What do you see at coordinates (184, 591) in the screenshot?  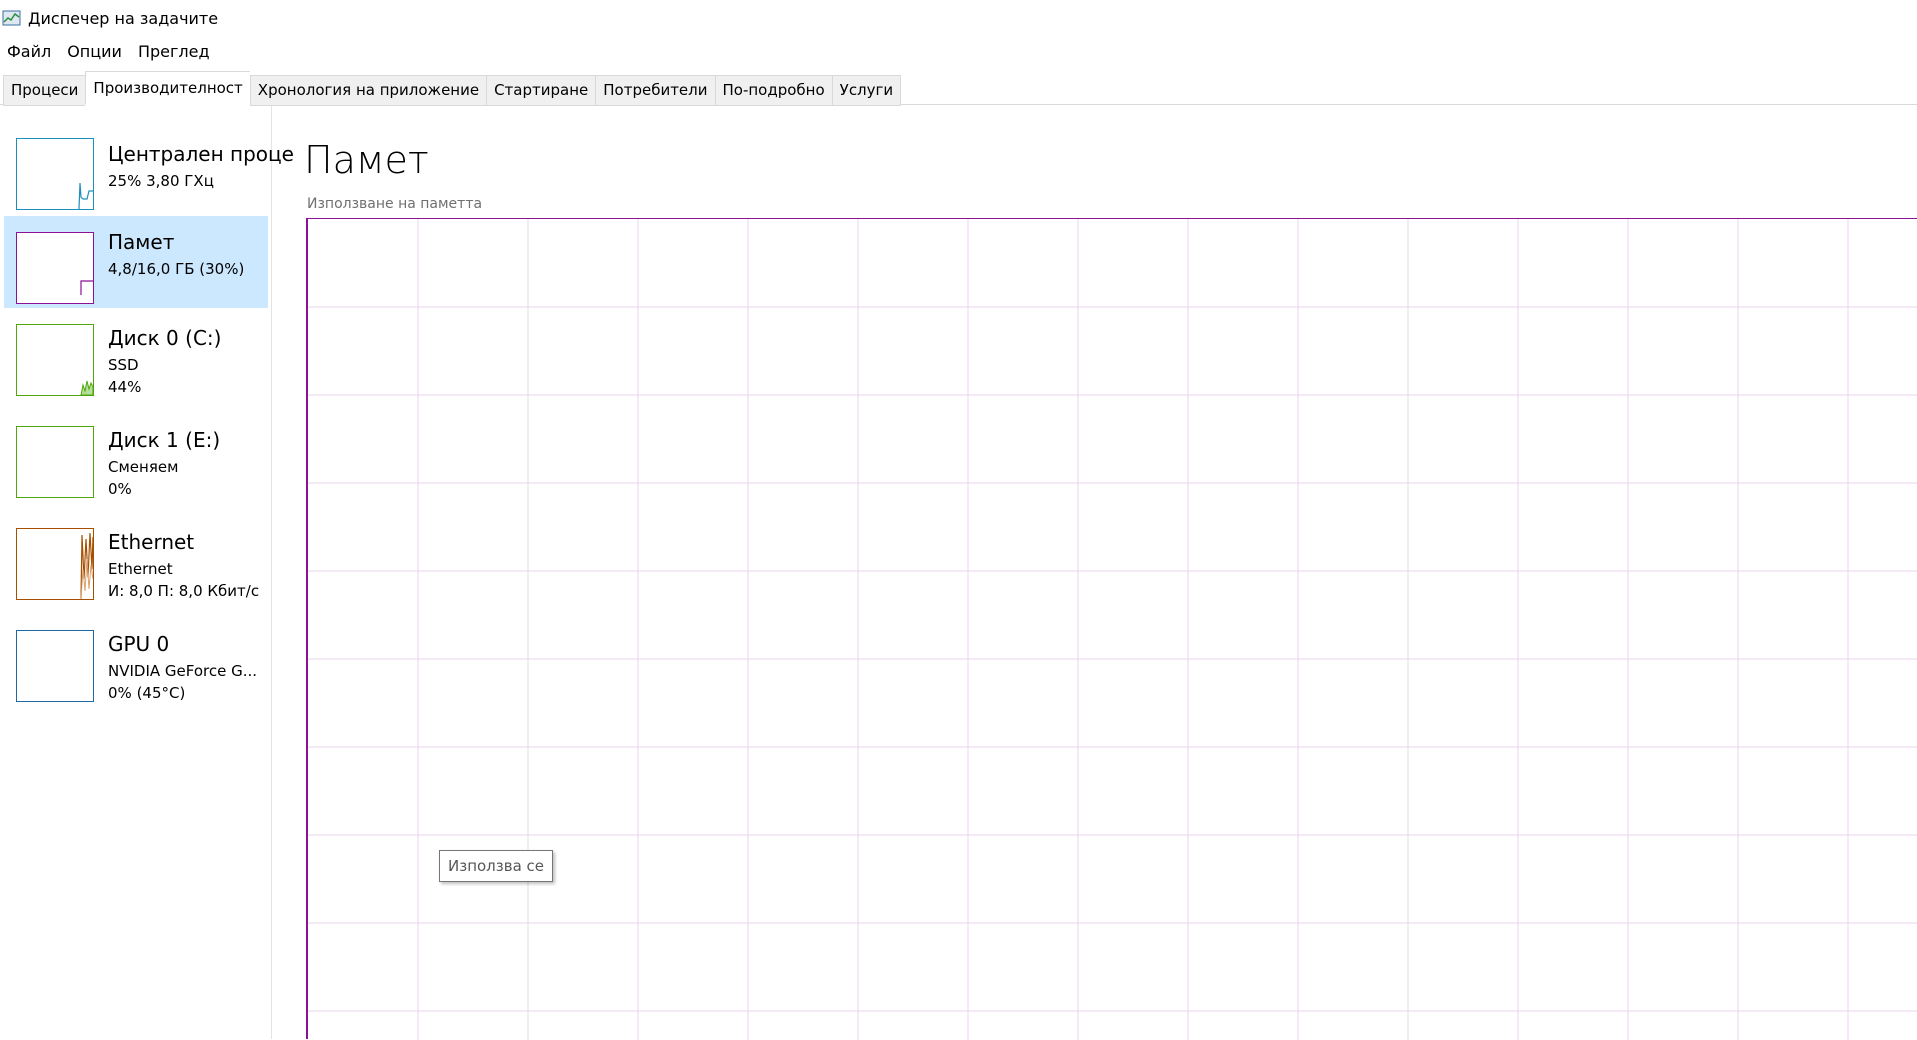 I see `sidebar-item-throughput: И: 8,0 П: 8,0 Кбит/с` at bounding box center [184, 591].